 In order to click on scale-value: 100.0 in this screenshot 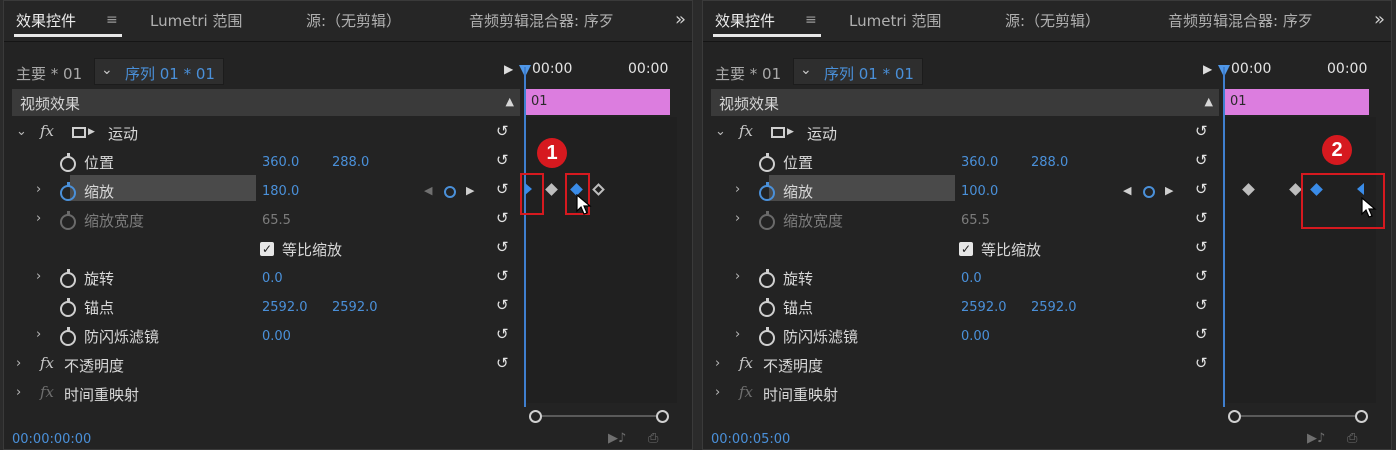, I will do `click(979, 191)`.